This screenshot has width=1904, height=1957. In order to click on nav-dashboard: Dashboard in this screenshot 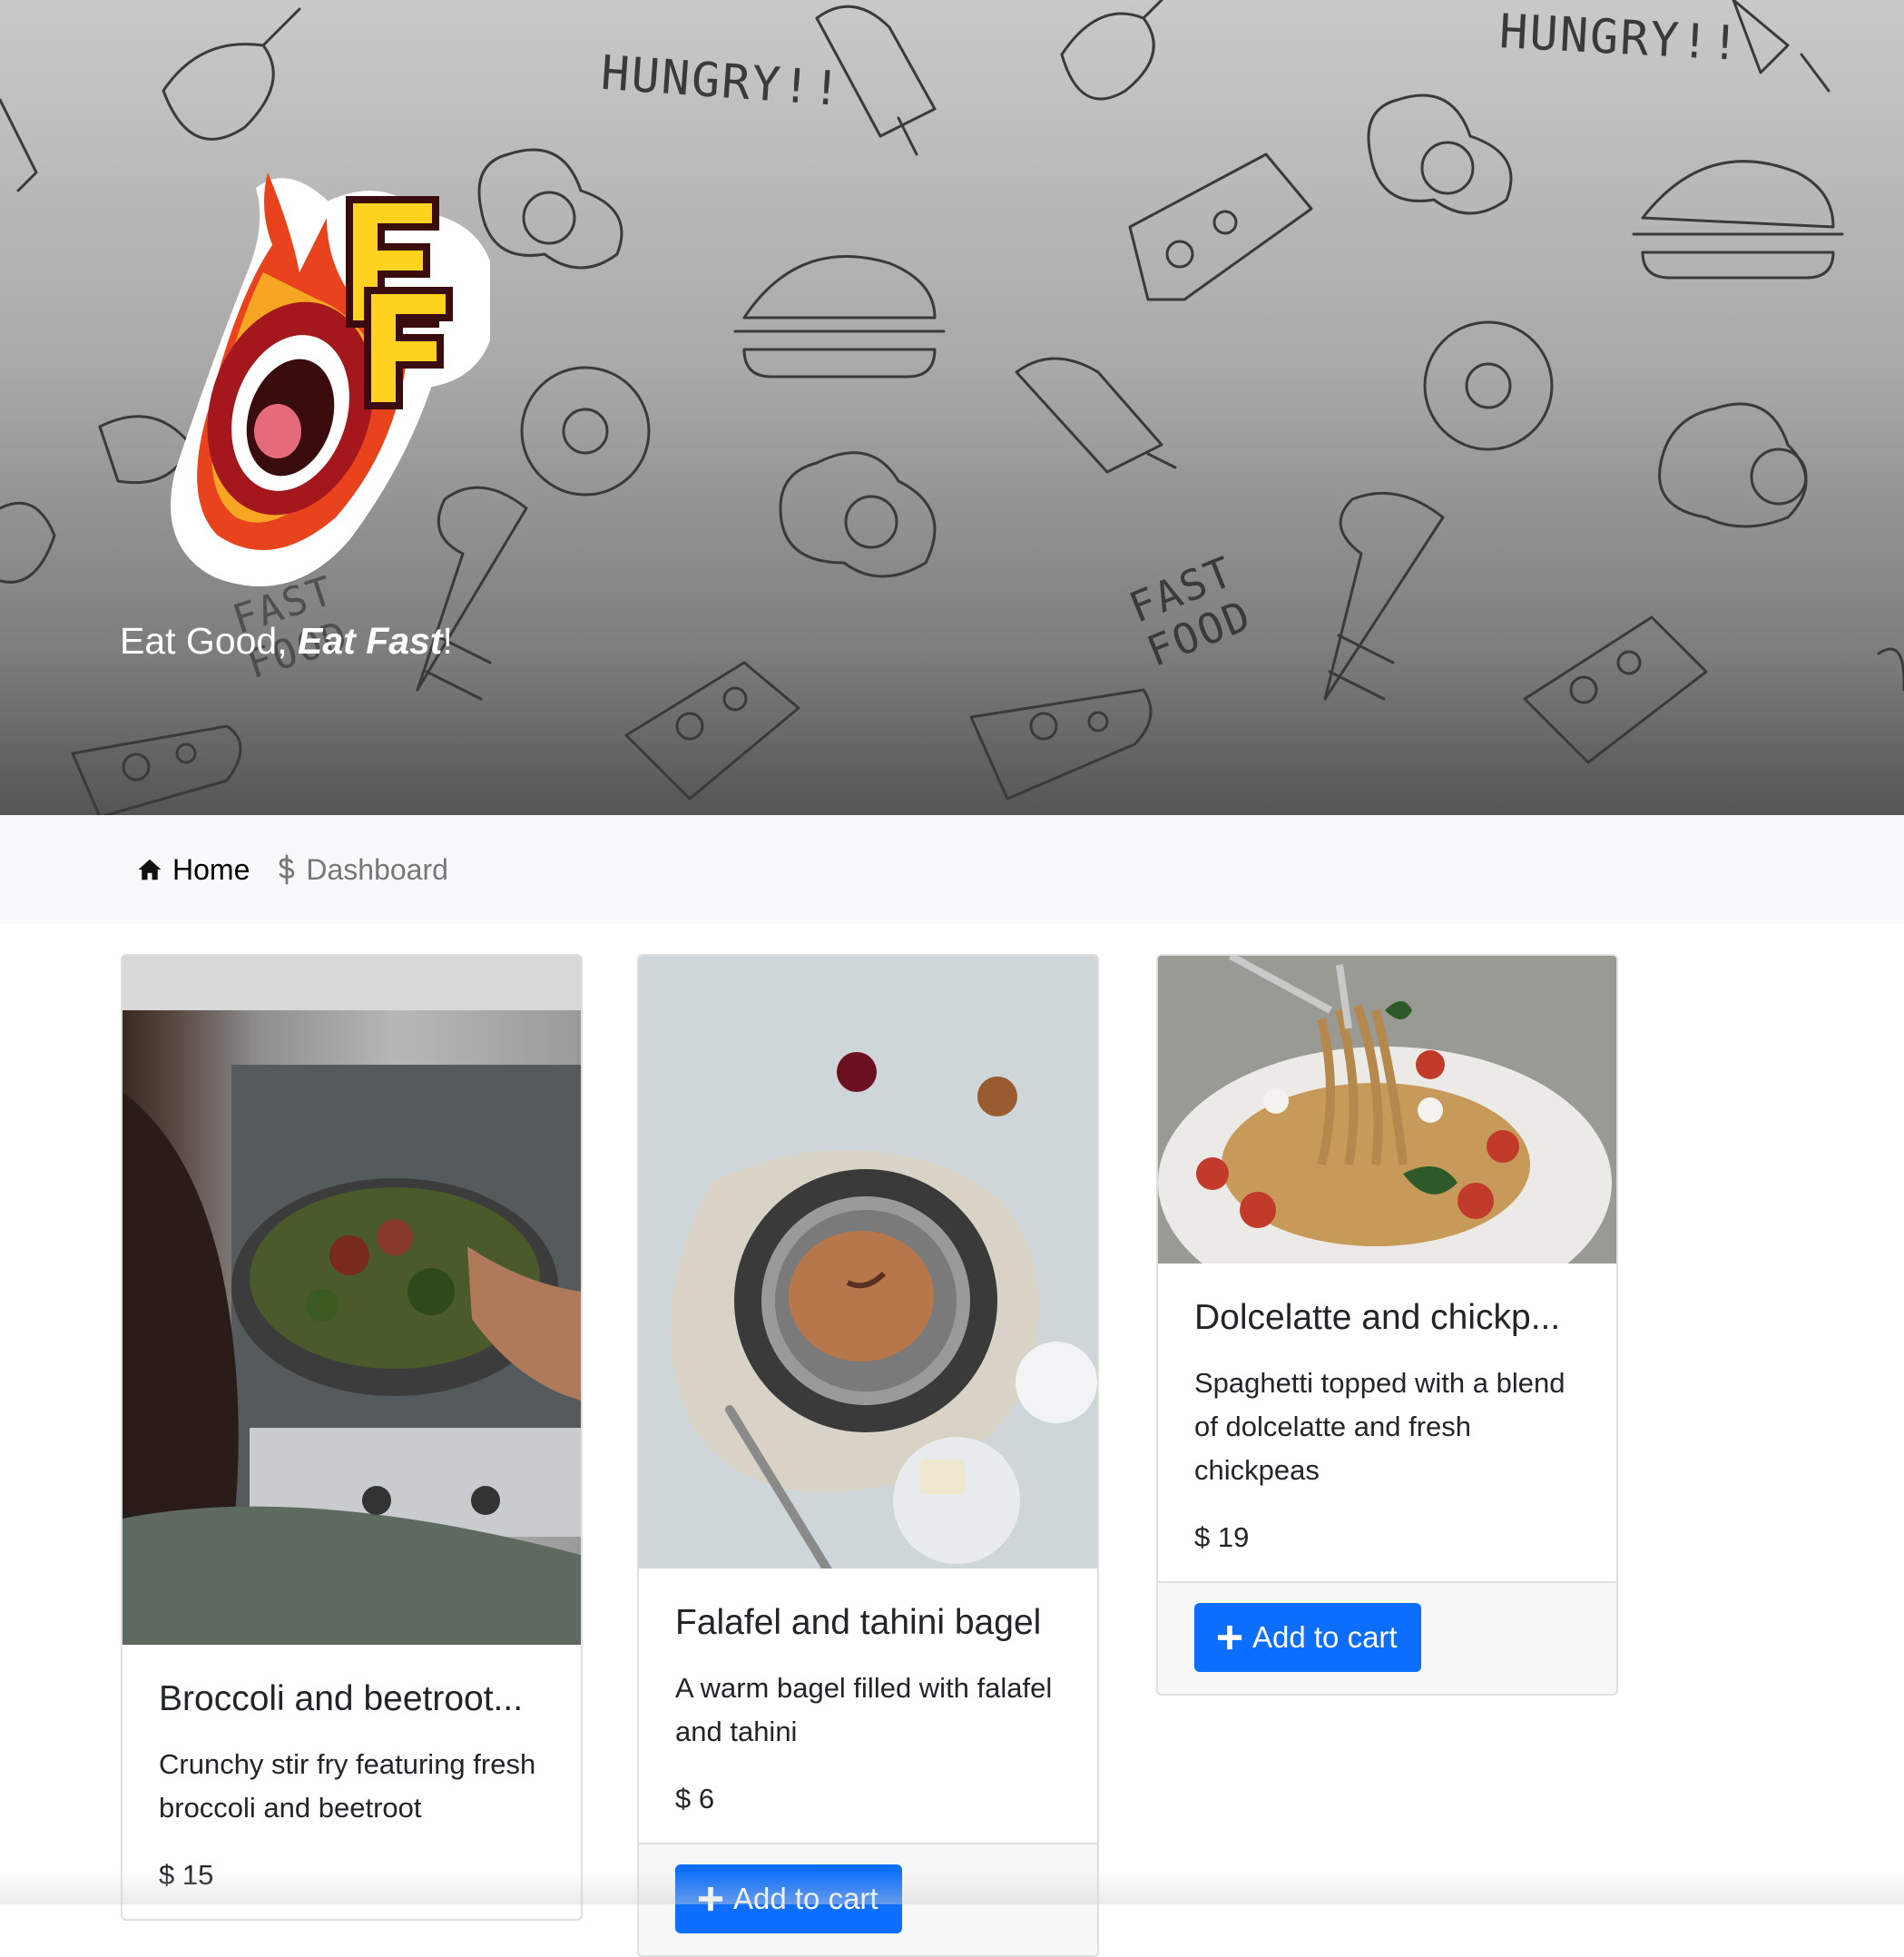, I will do `click(363, 870)`.